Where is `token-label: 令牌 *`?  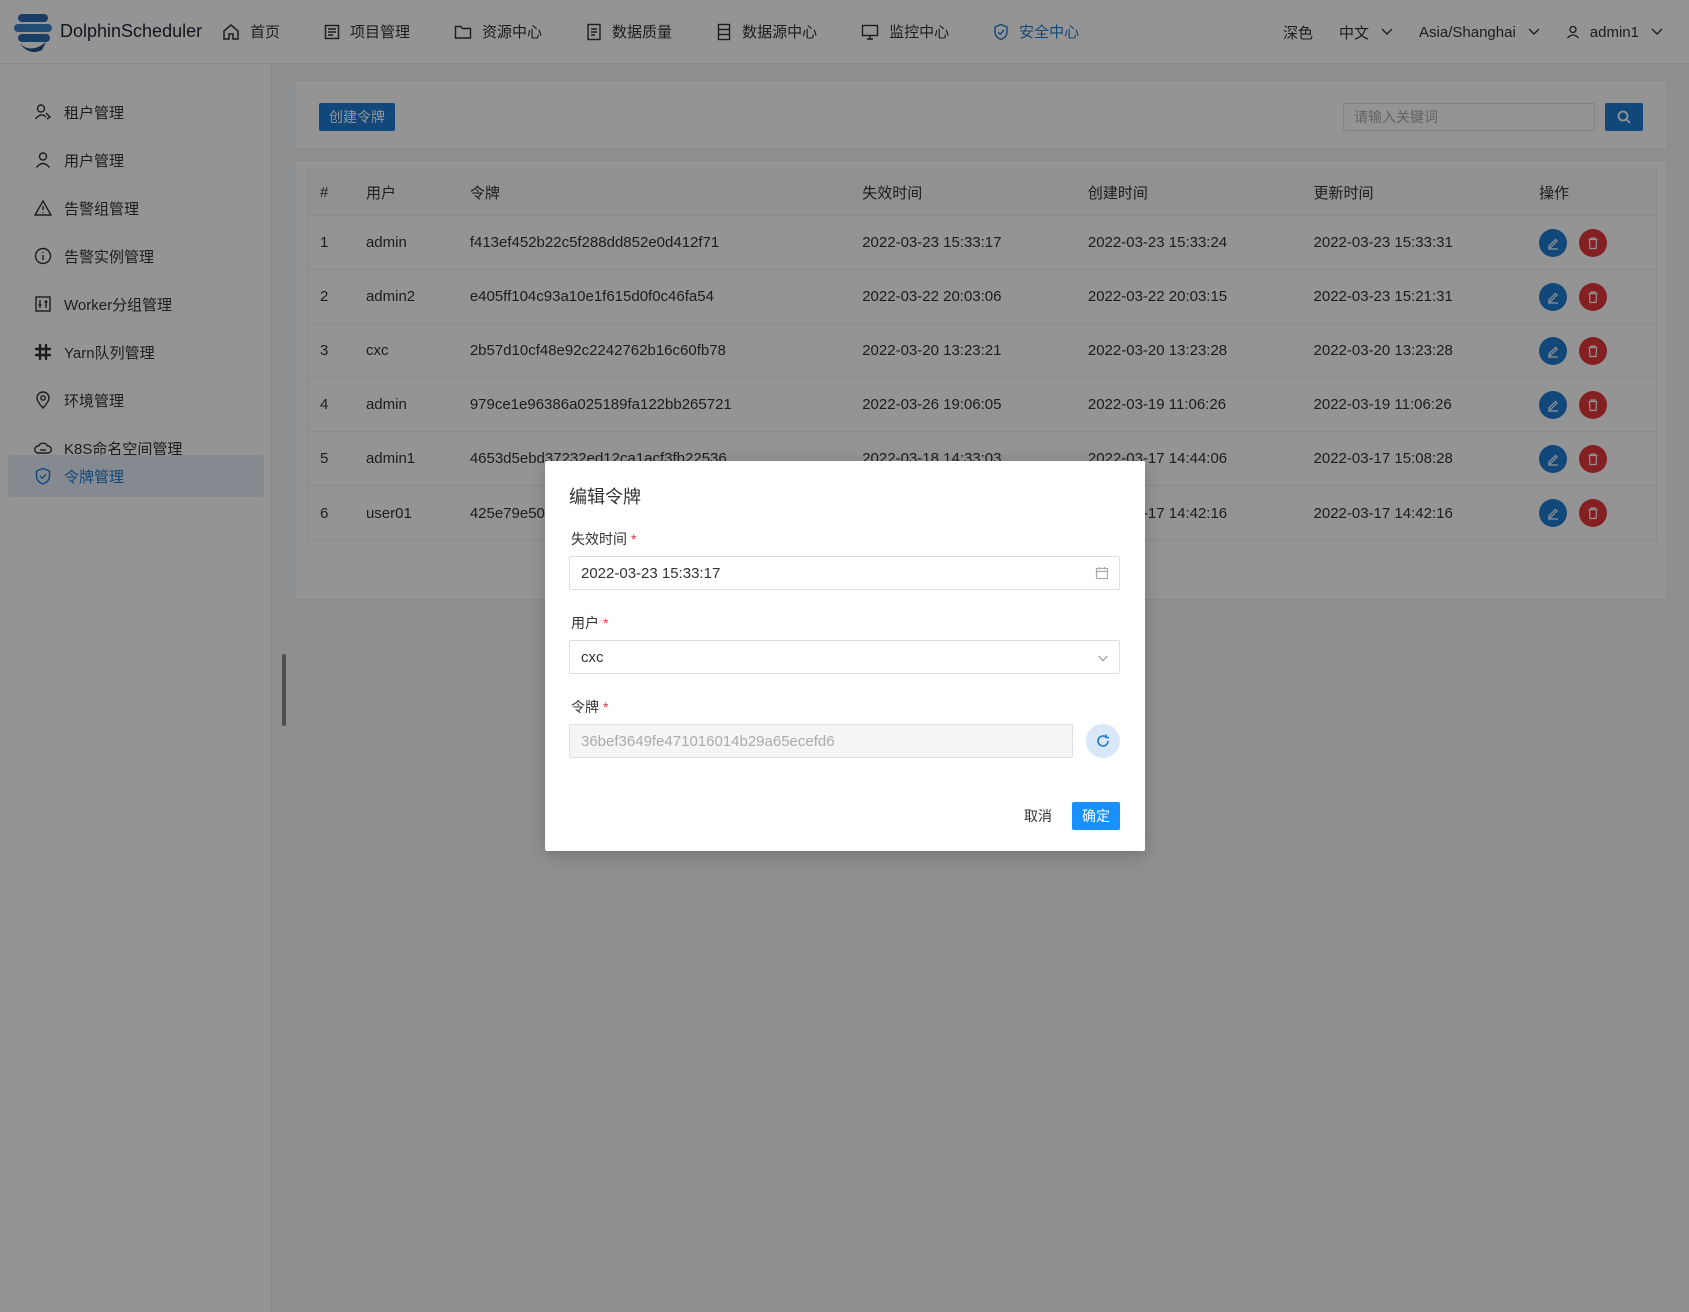
token-label: 令牌 * is located at coordinates (589, 707).